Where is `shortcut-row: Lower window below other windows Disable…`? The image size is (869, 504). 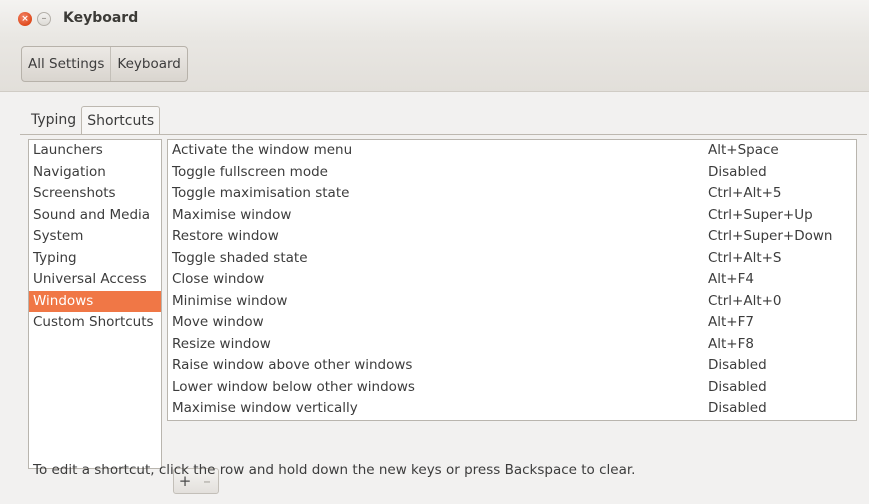 shortcut-row: Lower window below other windows Disable… is located at coordinates (512, 388).